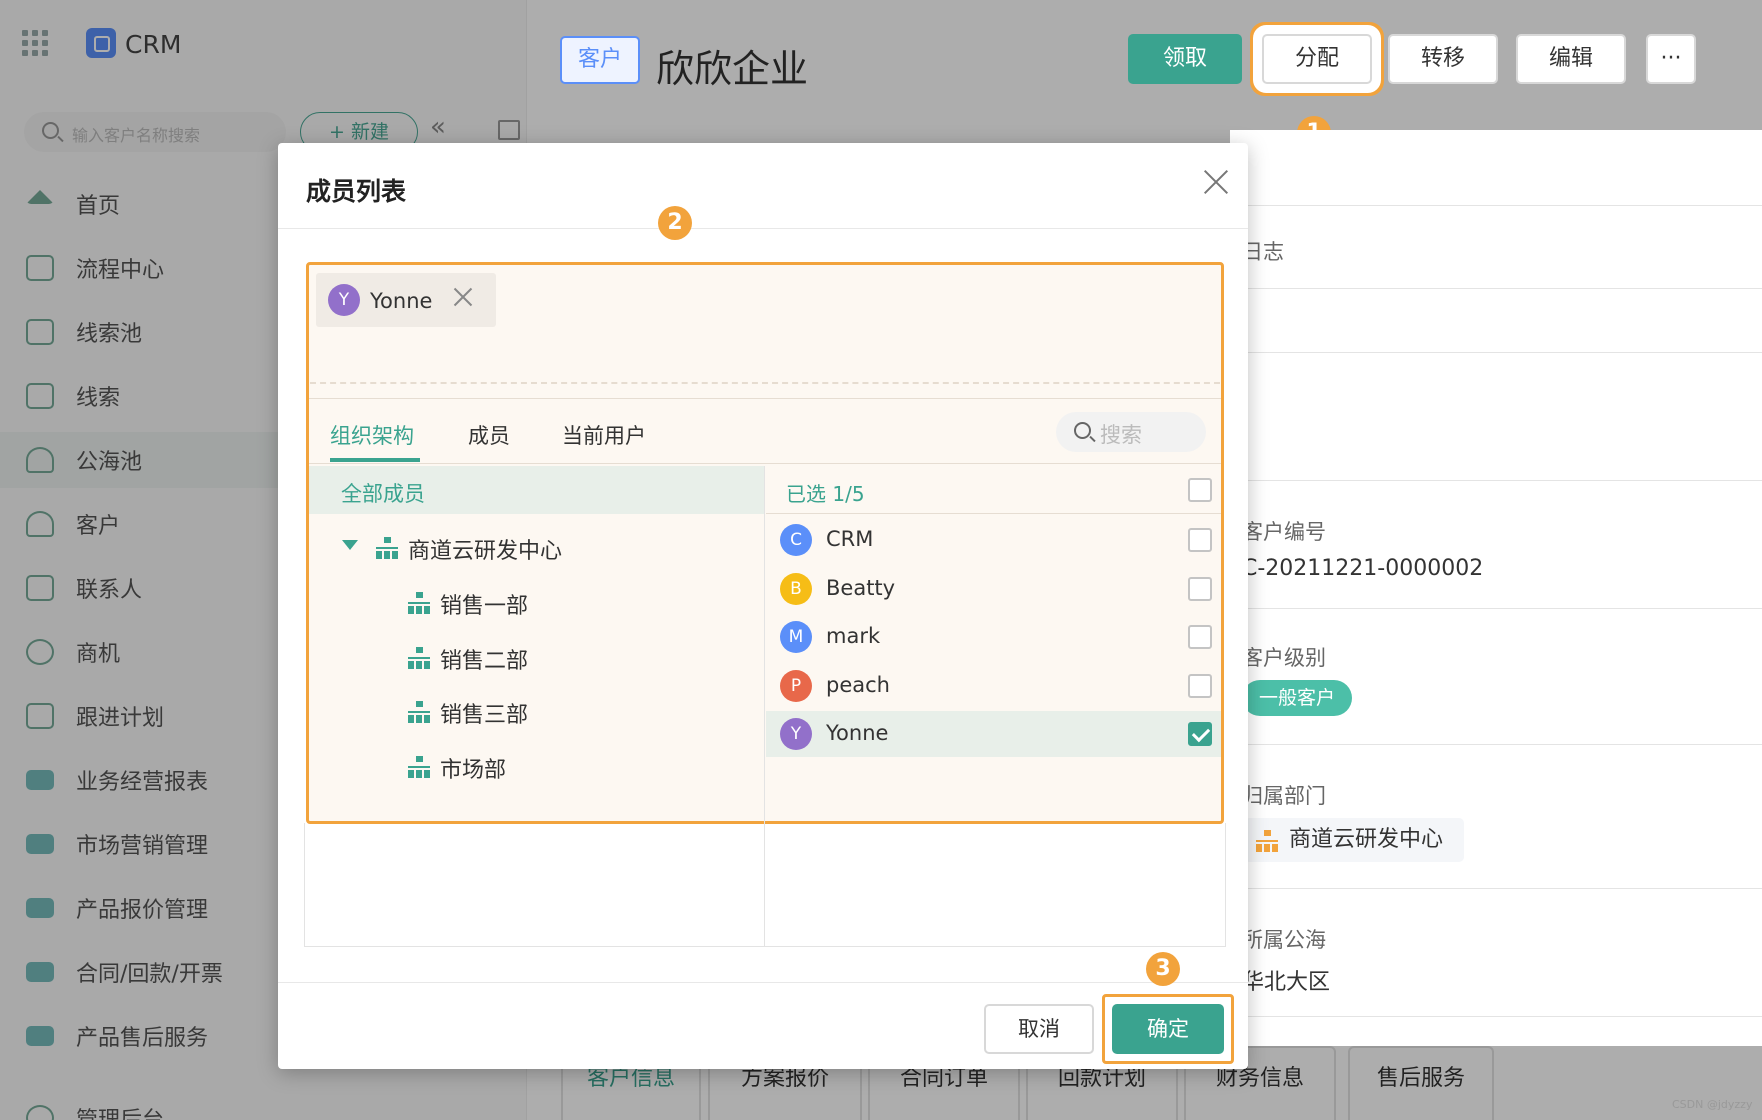  What do you see at coordinates (1039, 1029) in the screenshot?
I see `cancel-button: 取消` at bounding box center [1039, 1029].